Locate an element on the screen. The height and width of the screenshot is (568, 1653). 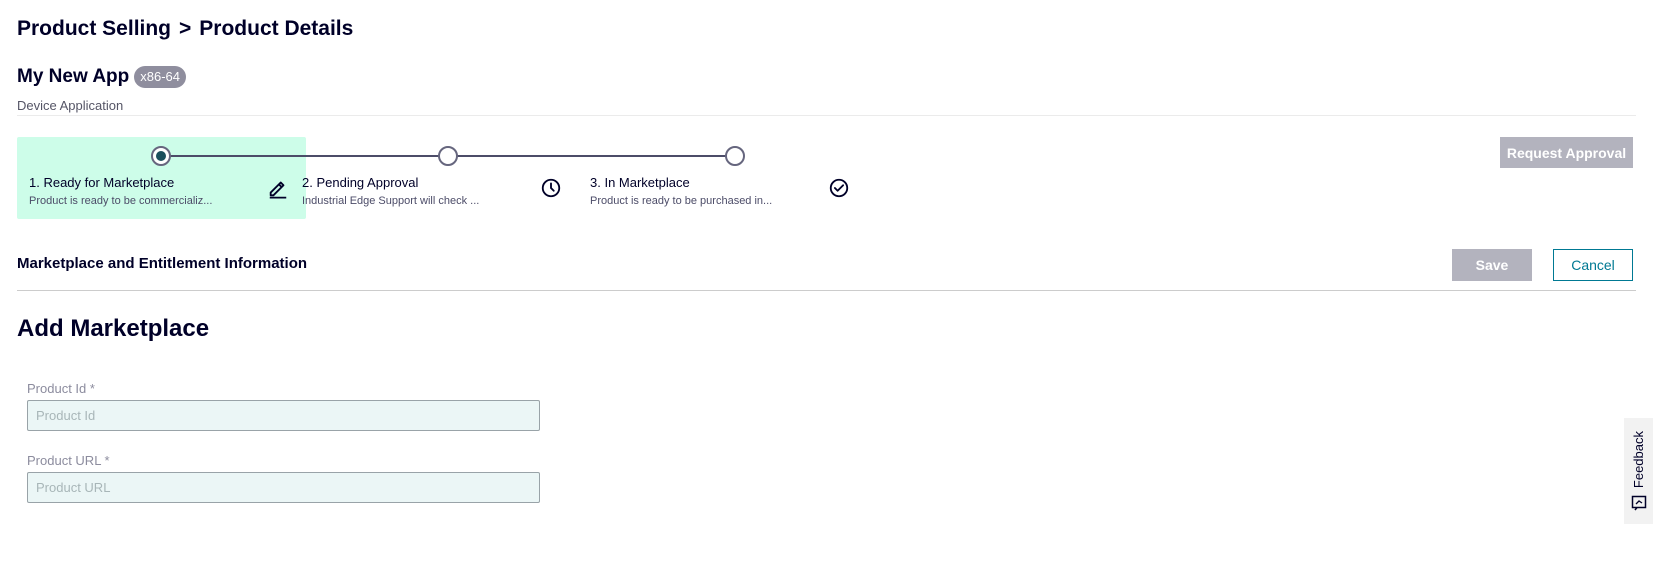
product-id-label: Product Id * is located at coordinates (61, 388).